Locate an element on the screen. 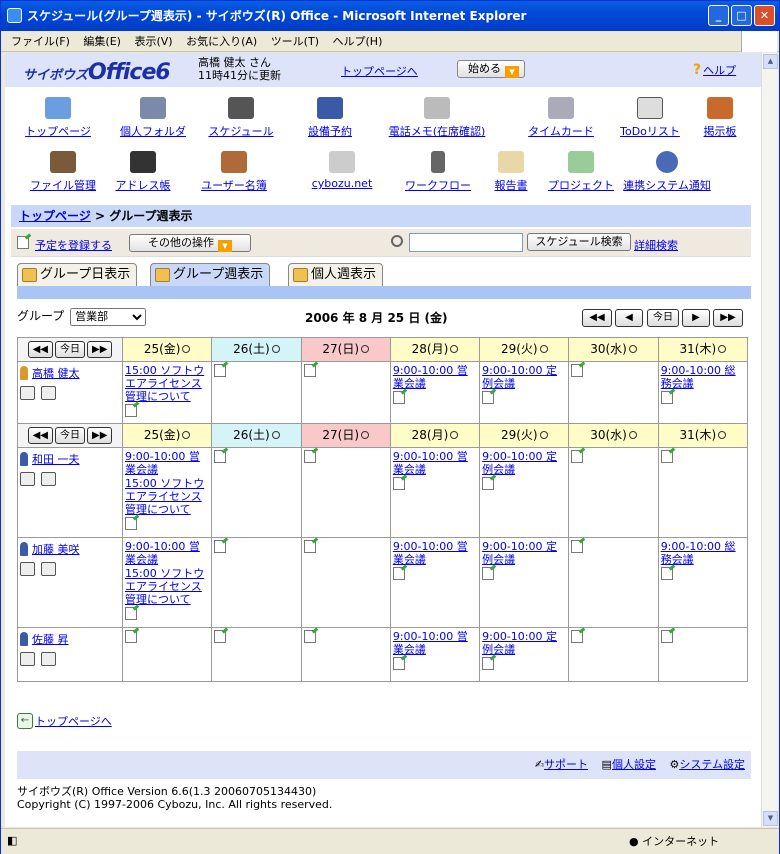 The image size is (780, 854). address-card-icon is located at coordinates (27, 569).